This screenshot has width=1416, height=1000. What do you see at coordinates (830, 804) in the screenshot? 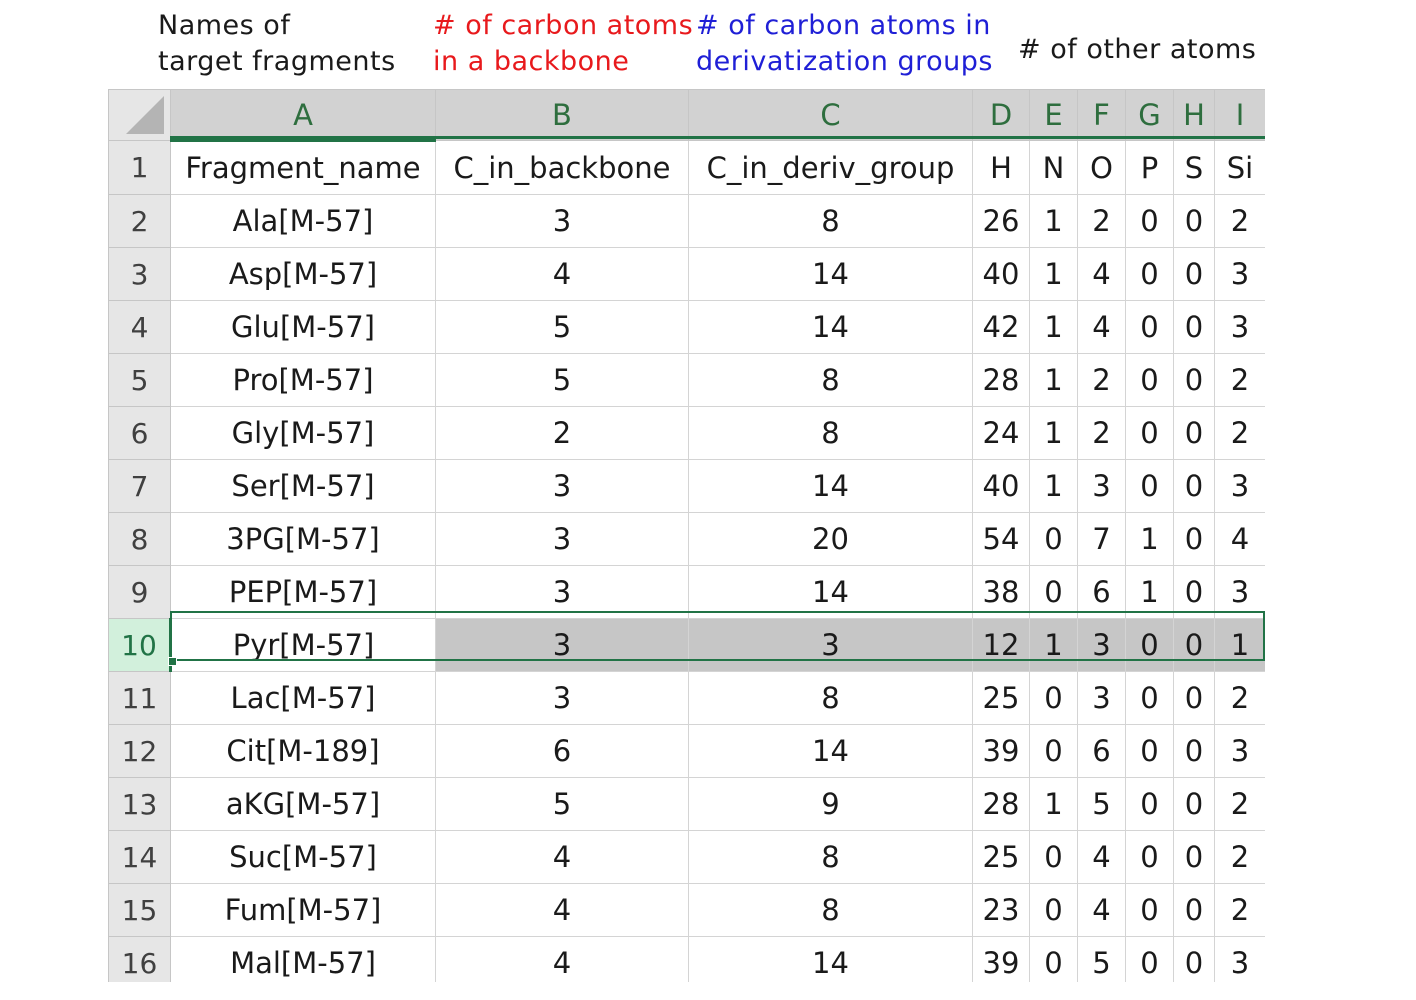
I see `cell-c: 9` at bounding box center [830, 804].